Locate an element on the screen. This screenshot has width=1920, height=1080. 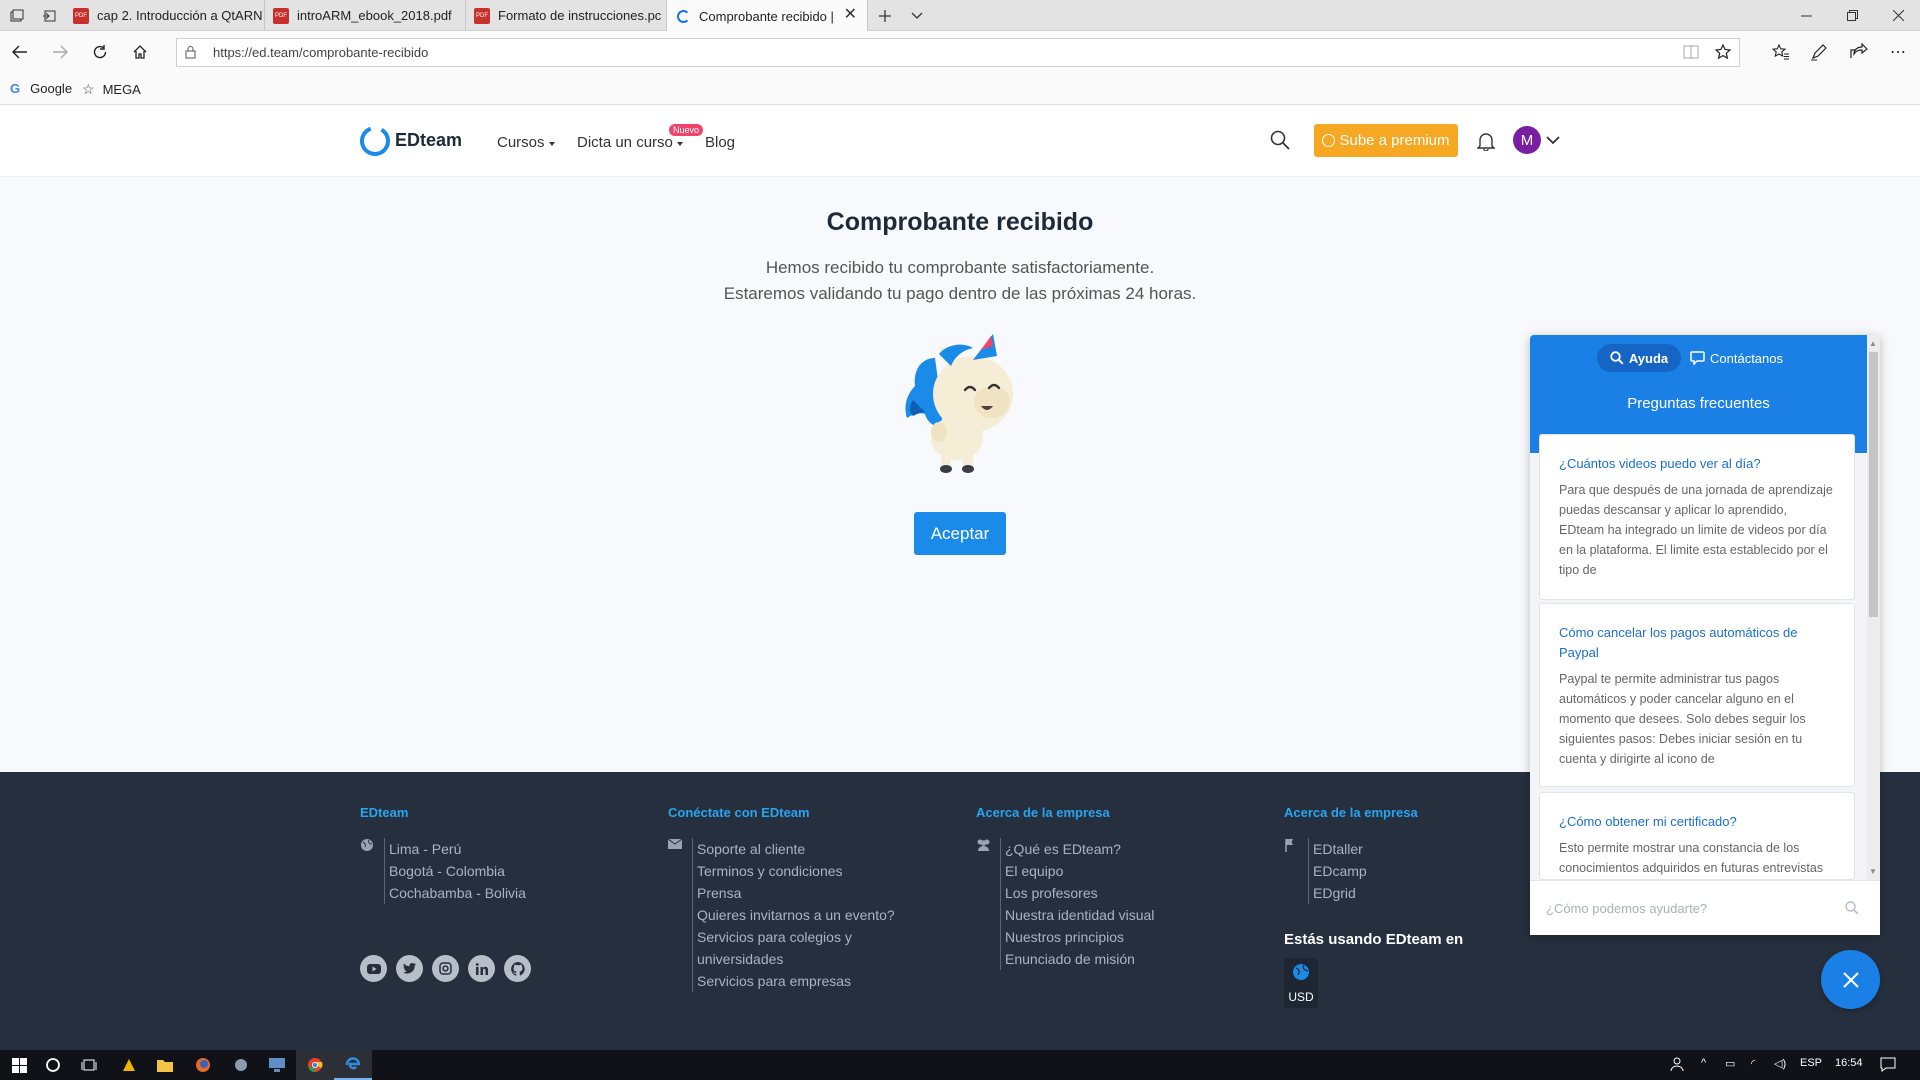
footer-link: Nuestra identidad visual is located at coordinates (1077, 915).